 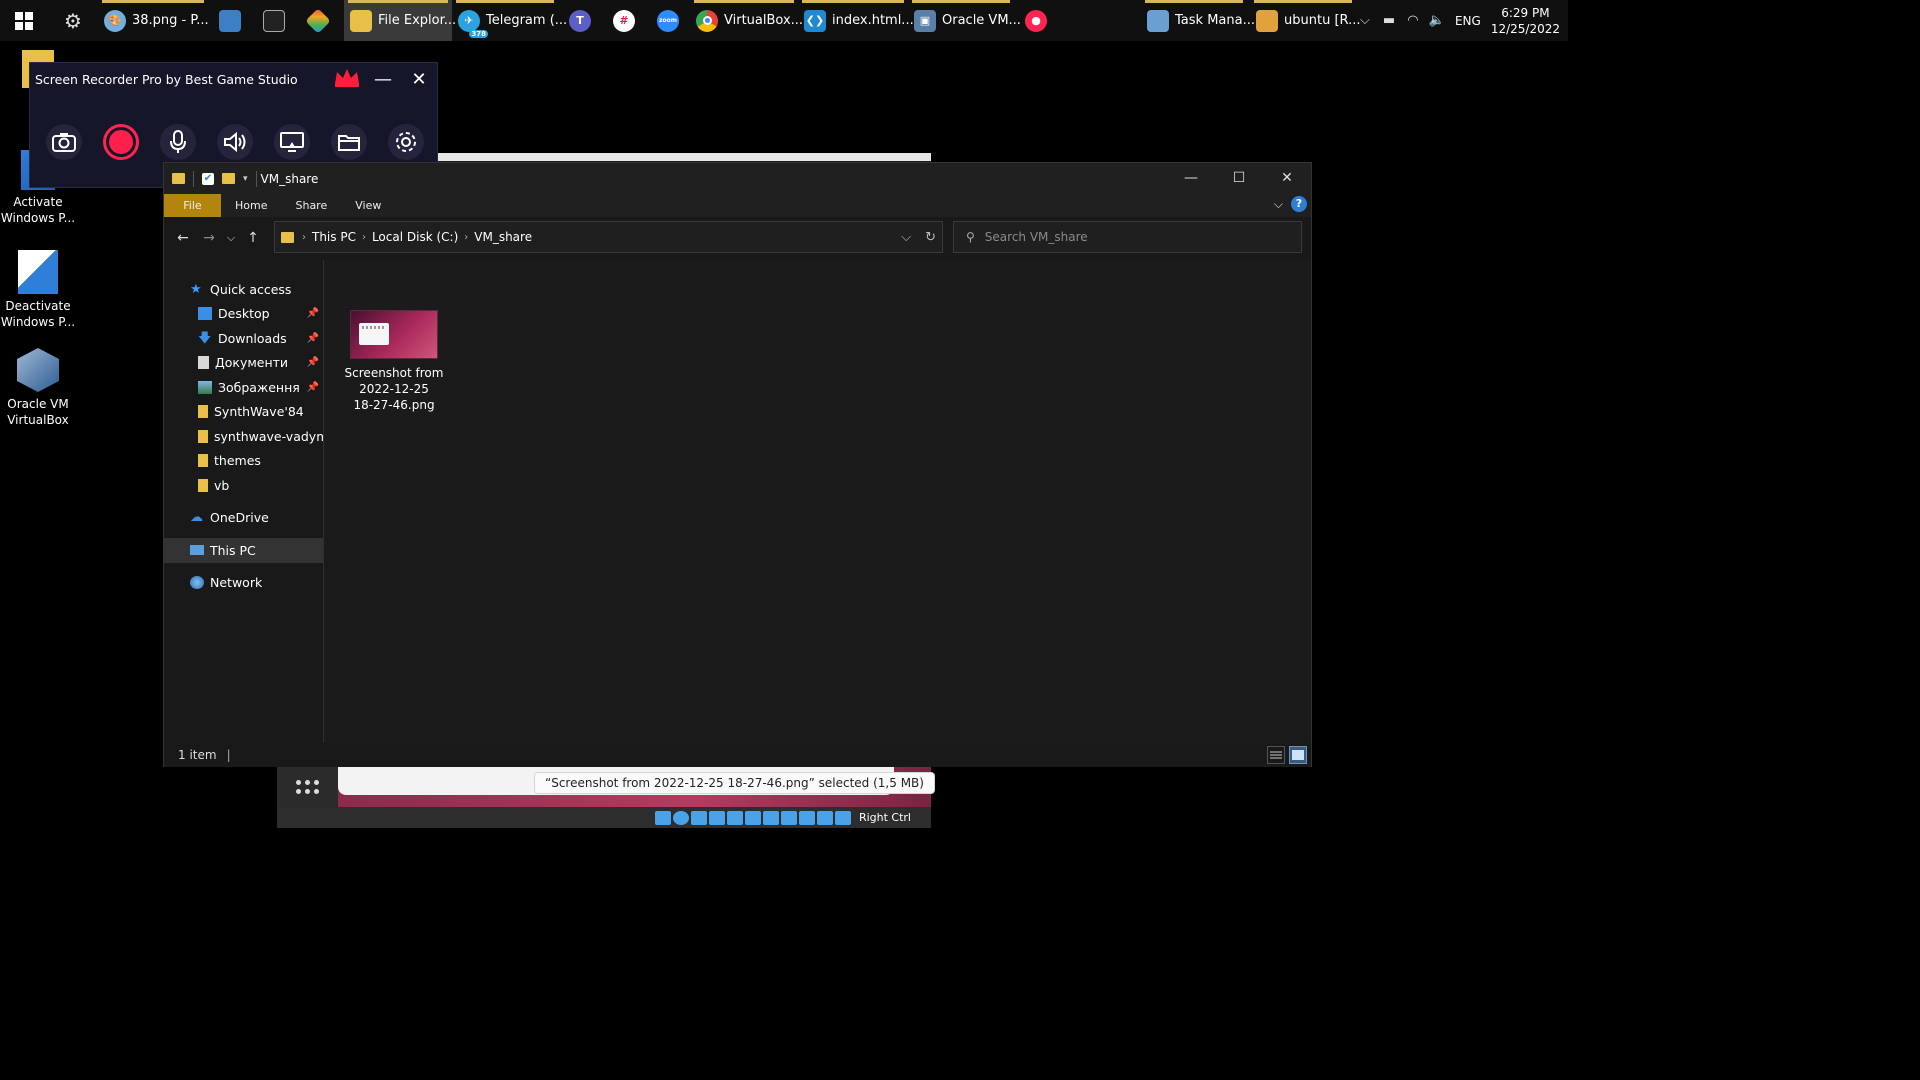 What do you see at coordinates (842, 817) in the screenshot?
I see `vm-keyboard-icon` at bounding box center [842, 817].